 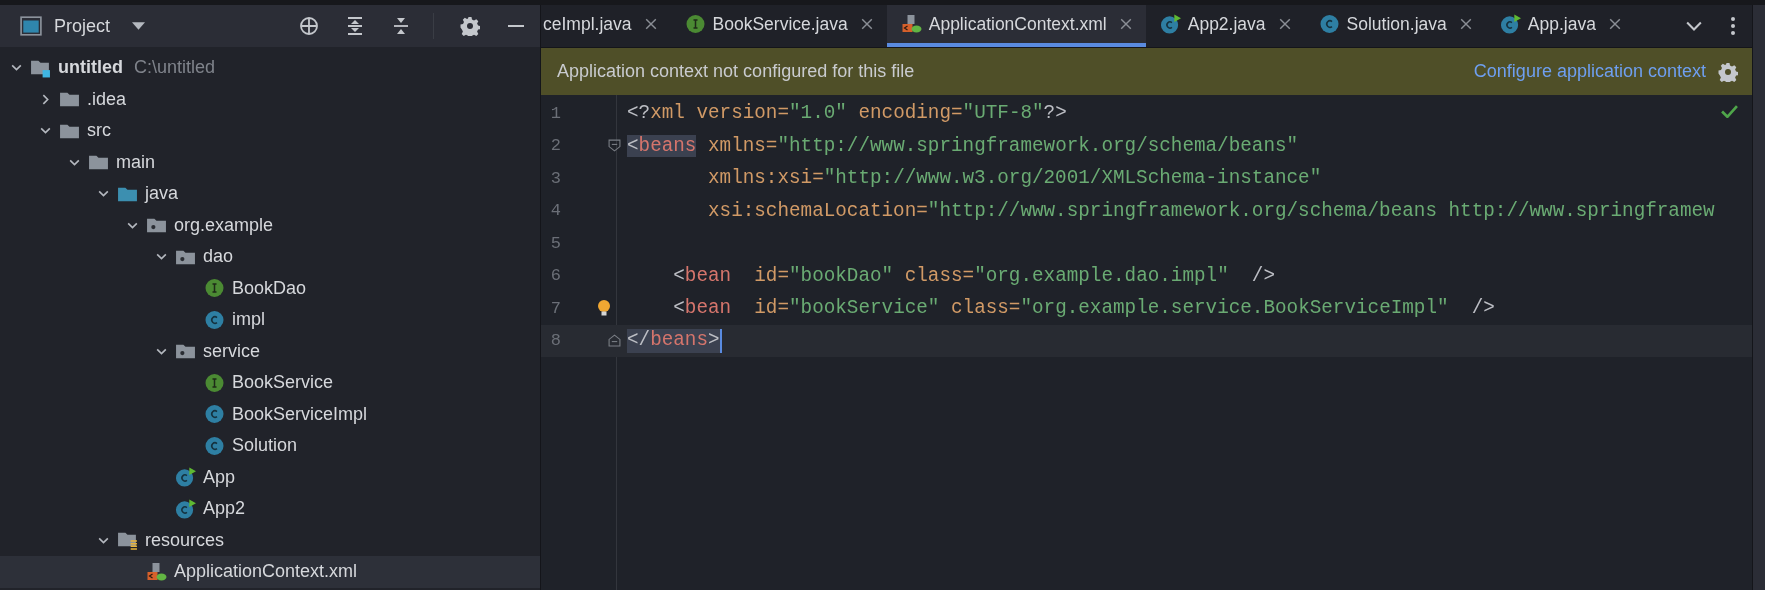 I want to click on checkmark-icon, so click(x=1729, y=111).